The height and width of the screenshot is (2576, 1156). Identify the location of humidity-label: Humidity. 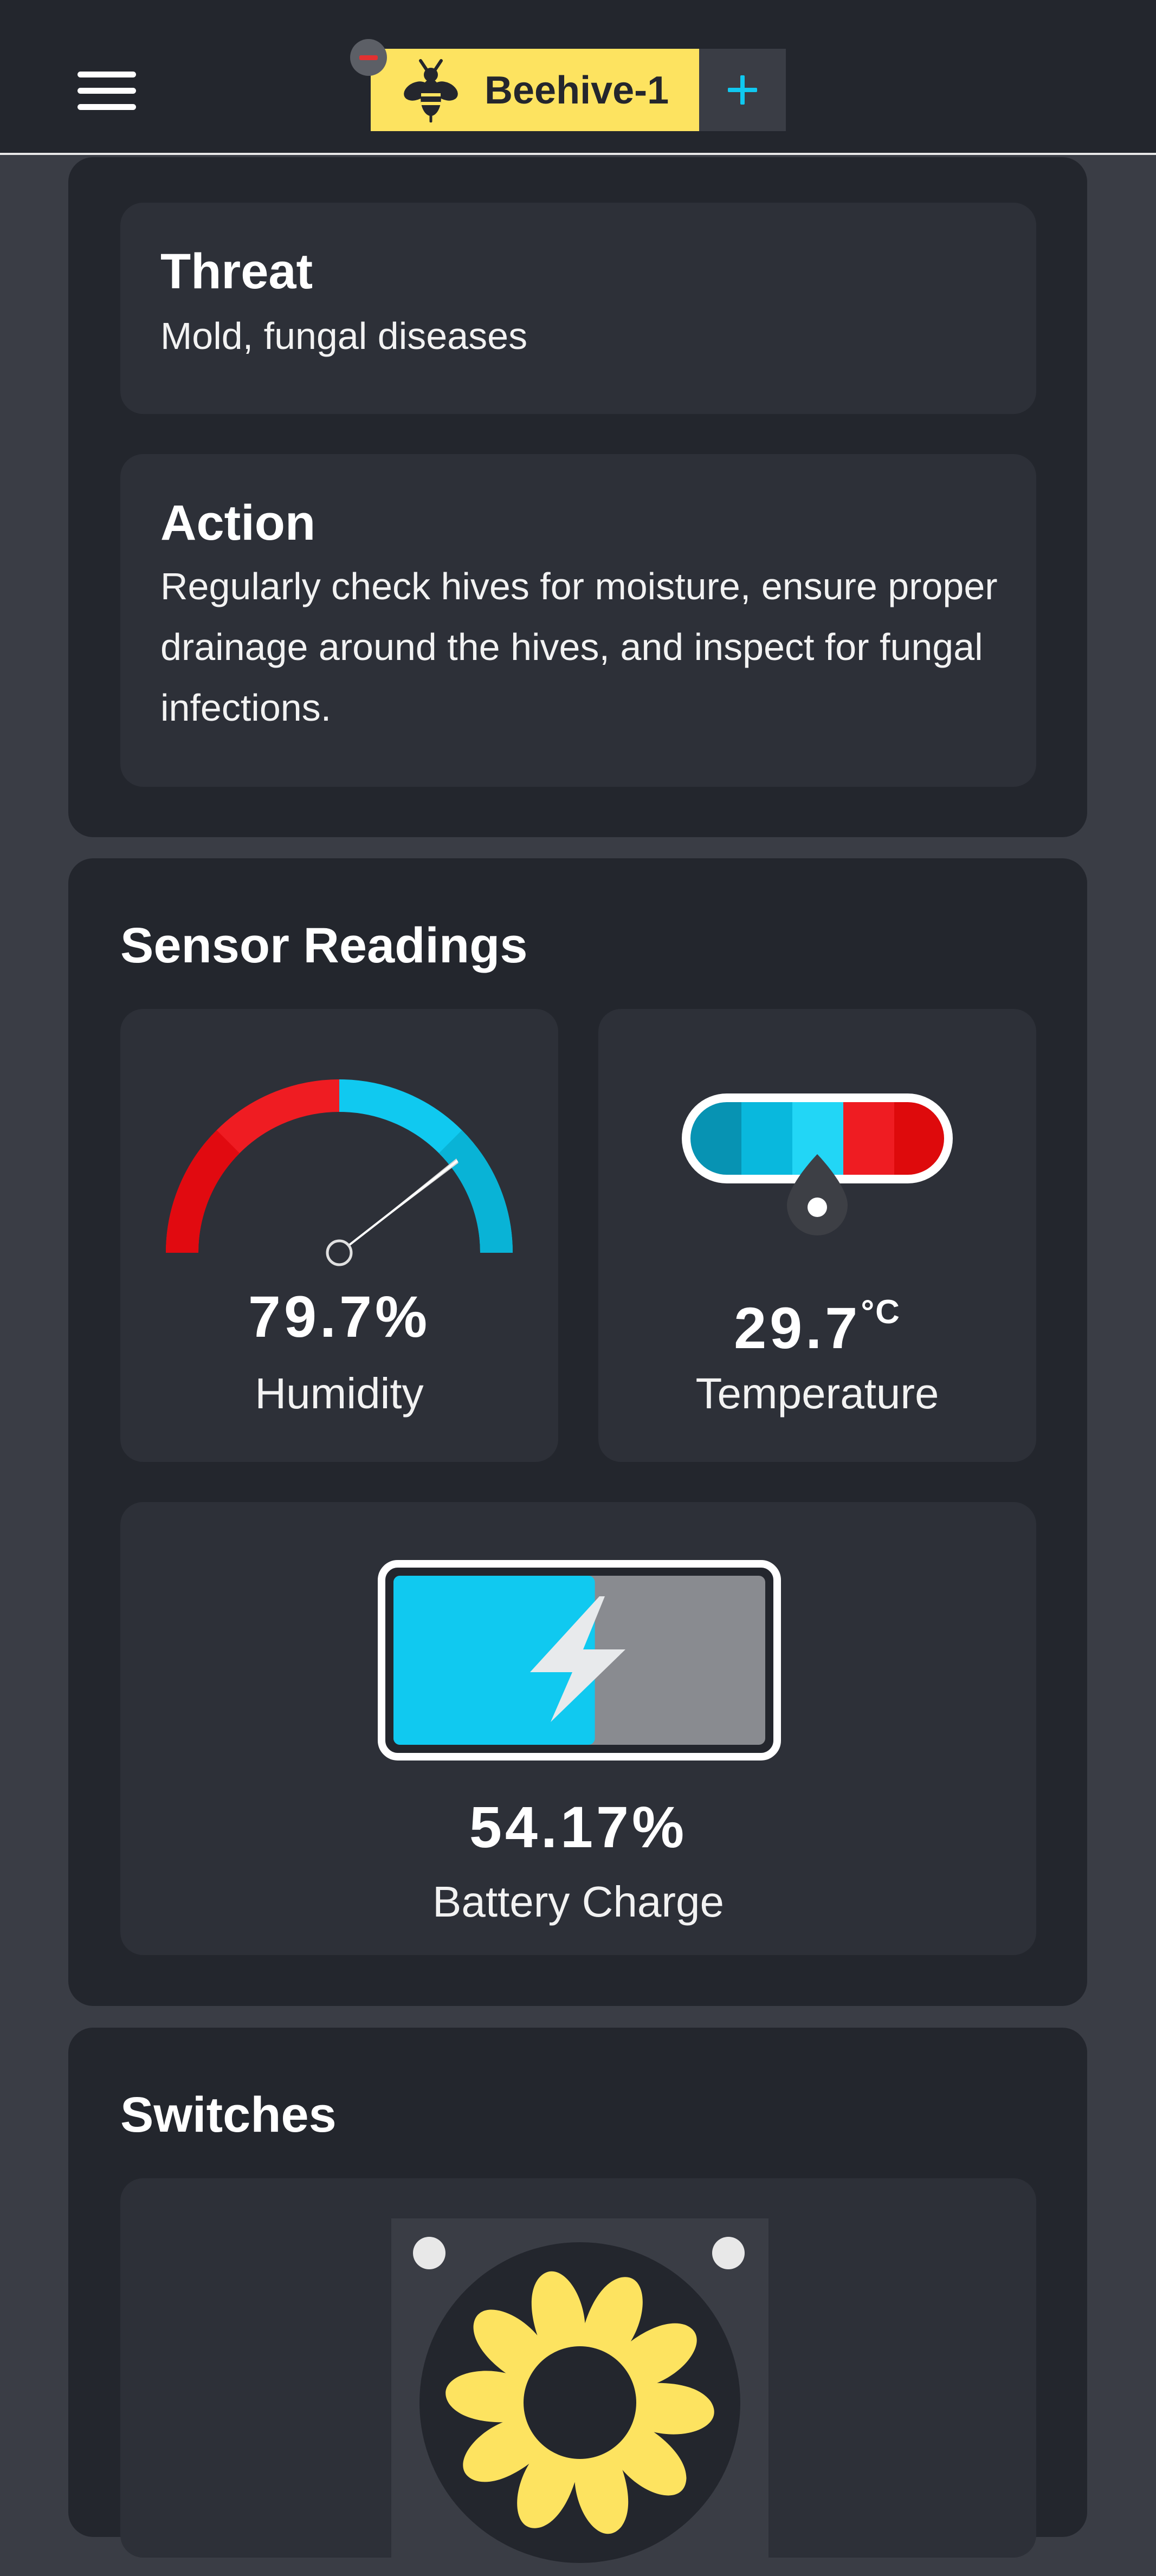
(339, 1393).